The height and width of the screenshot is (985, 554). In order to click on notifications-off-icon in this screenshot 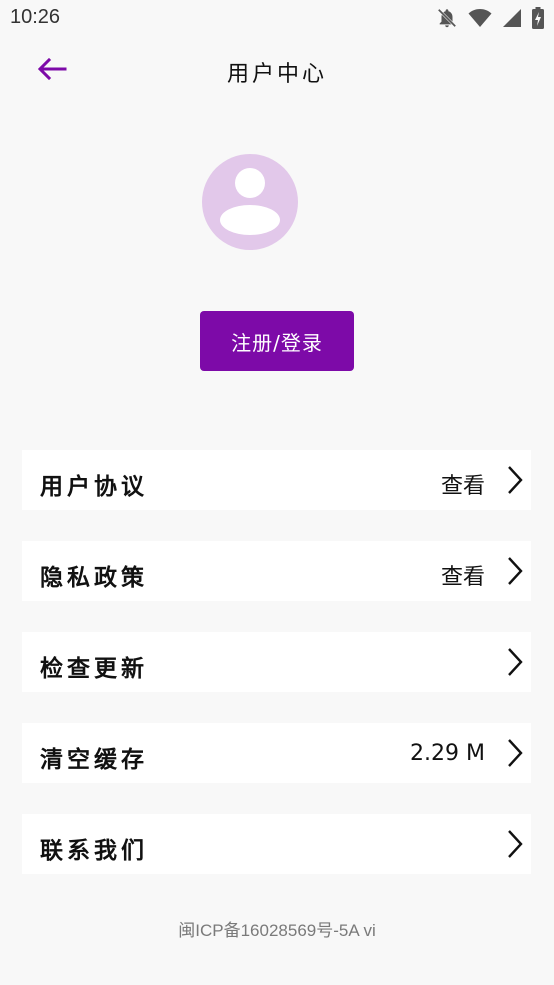, I will do `click(447, 20)`.